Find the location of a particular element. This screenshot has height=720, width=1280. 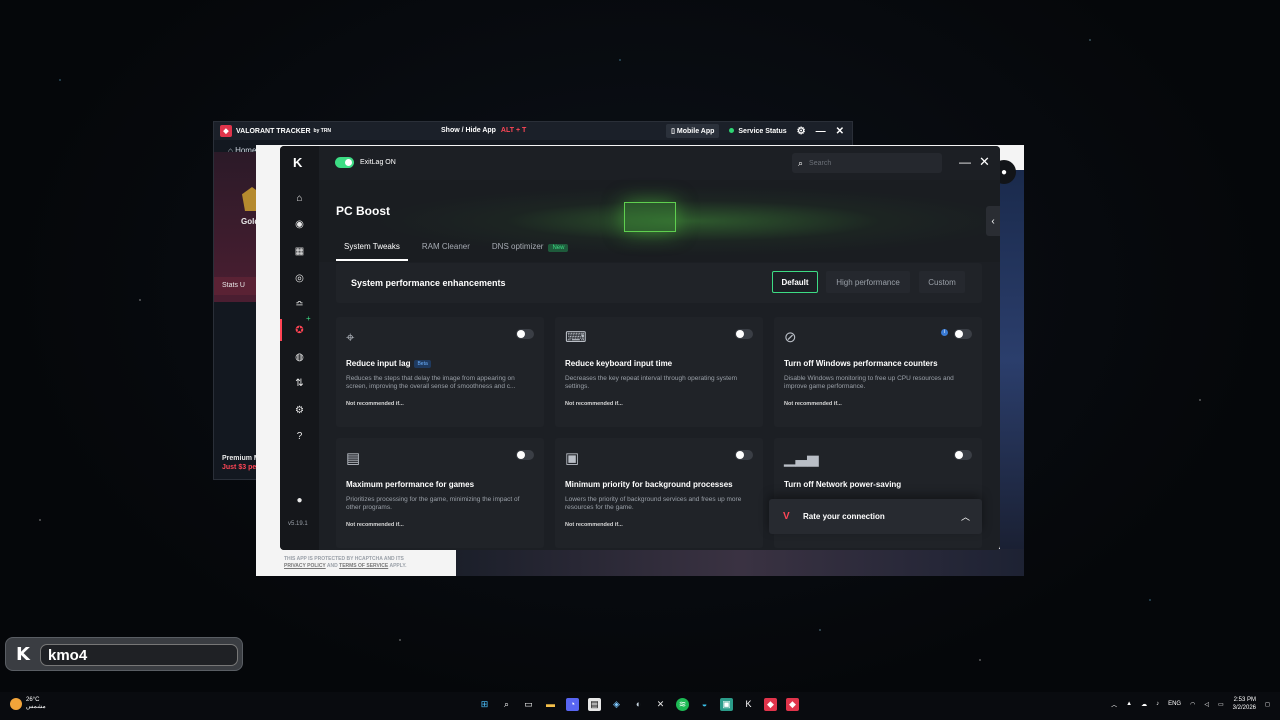

terms-link: TERMS OF SERVICE is located at coordinates (363, 566).